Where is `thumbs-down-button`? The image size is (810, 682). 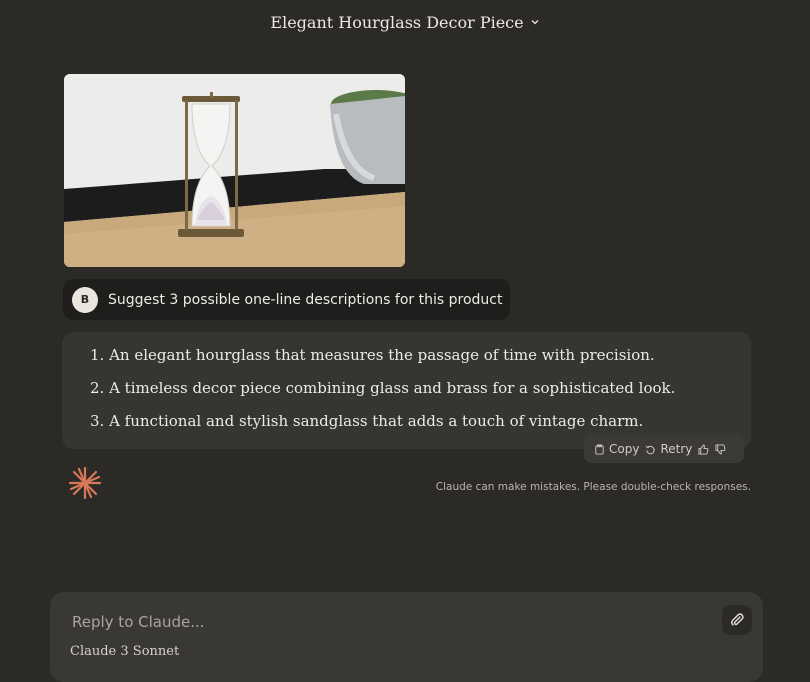 thumbs-down-button is located at coordinates (720, 449).